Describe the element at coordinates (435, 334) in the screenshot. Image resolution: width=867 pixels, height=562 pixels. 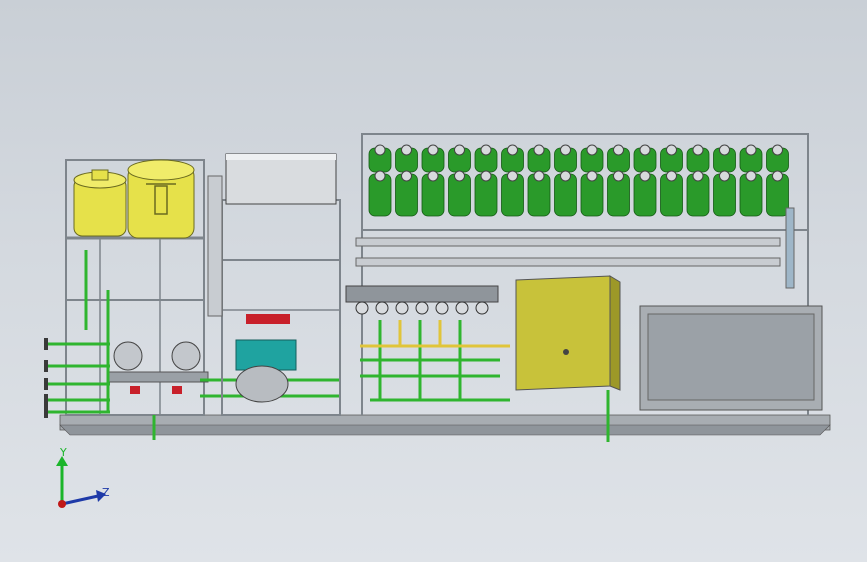
I see `yellow-pipes-middle` at that location.